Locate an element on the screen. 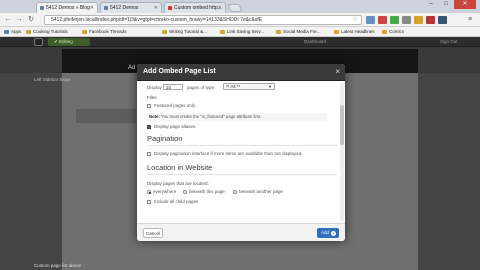 The image size is (480, 270). tab-blog: 5412 Demos » Blog ✕ is located at coordinates (67, 7).